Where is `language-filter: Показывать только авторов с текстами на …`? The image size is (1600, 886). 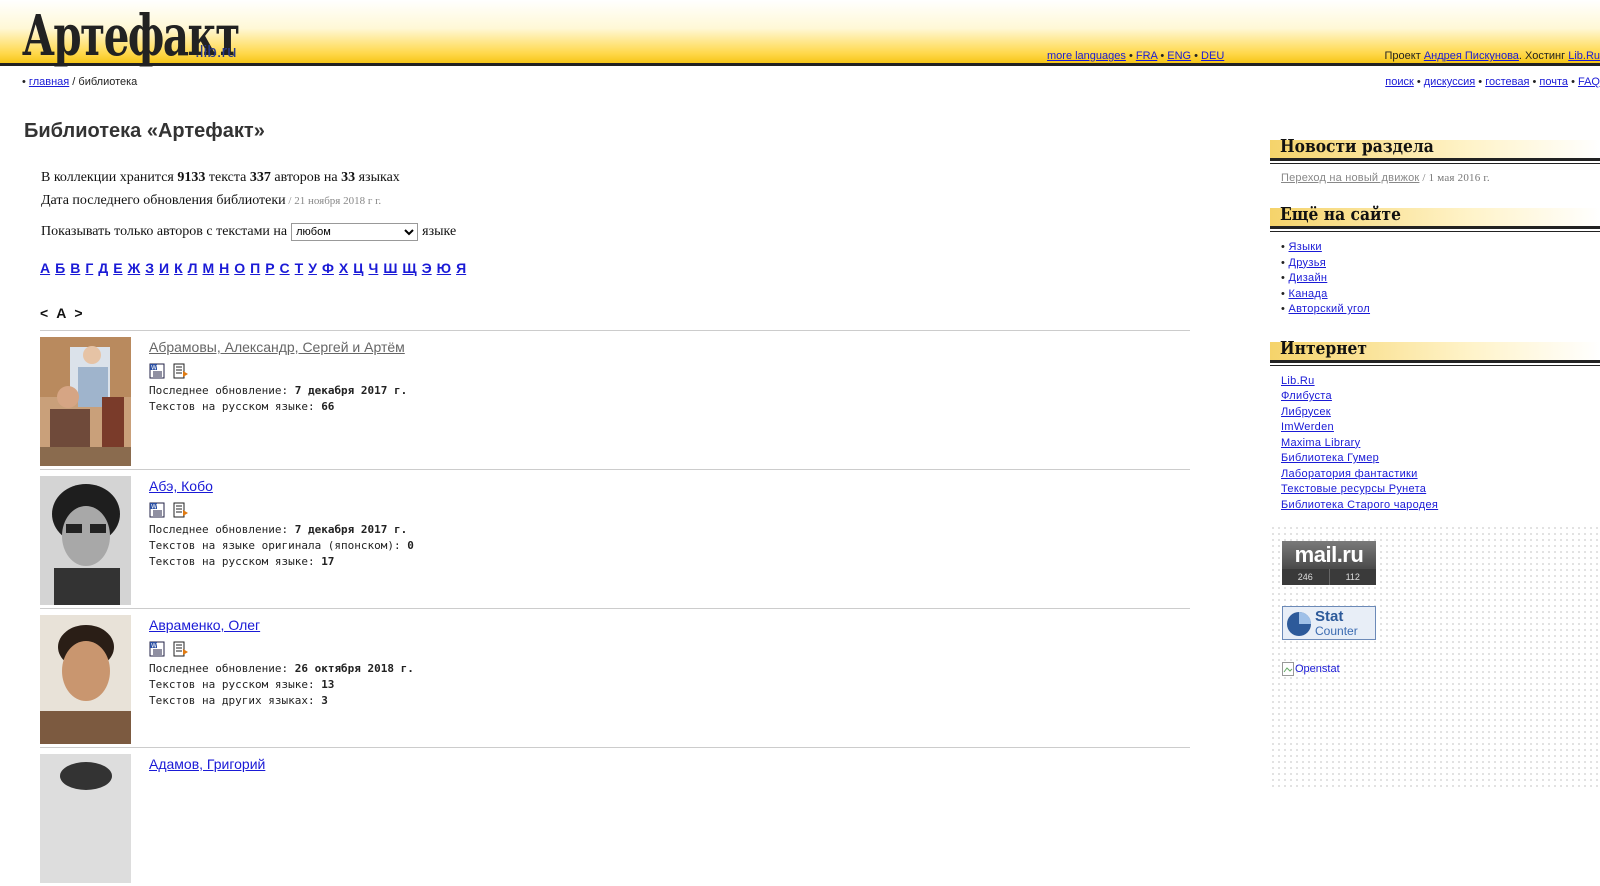
language-filter: Показывать только авторов с текстами на … is located at coordinates (248, 232).